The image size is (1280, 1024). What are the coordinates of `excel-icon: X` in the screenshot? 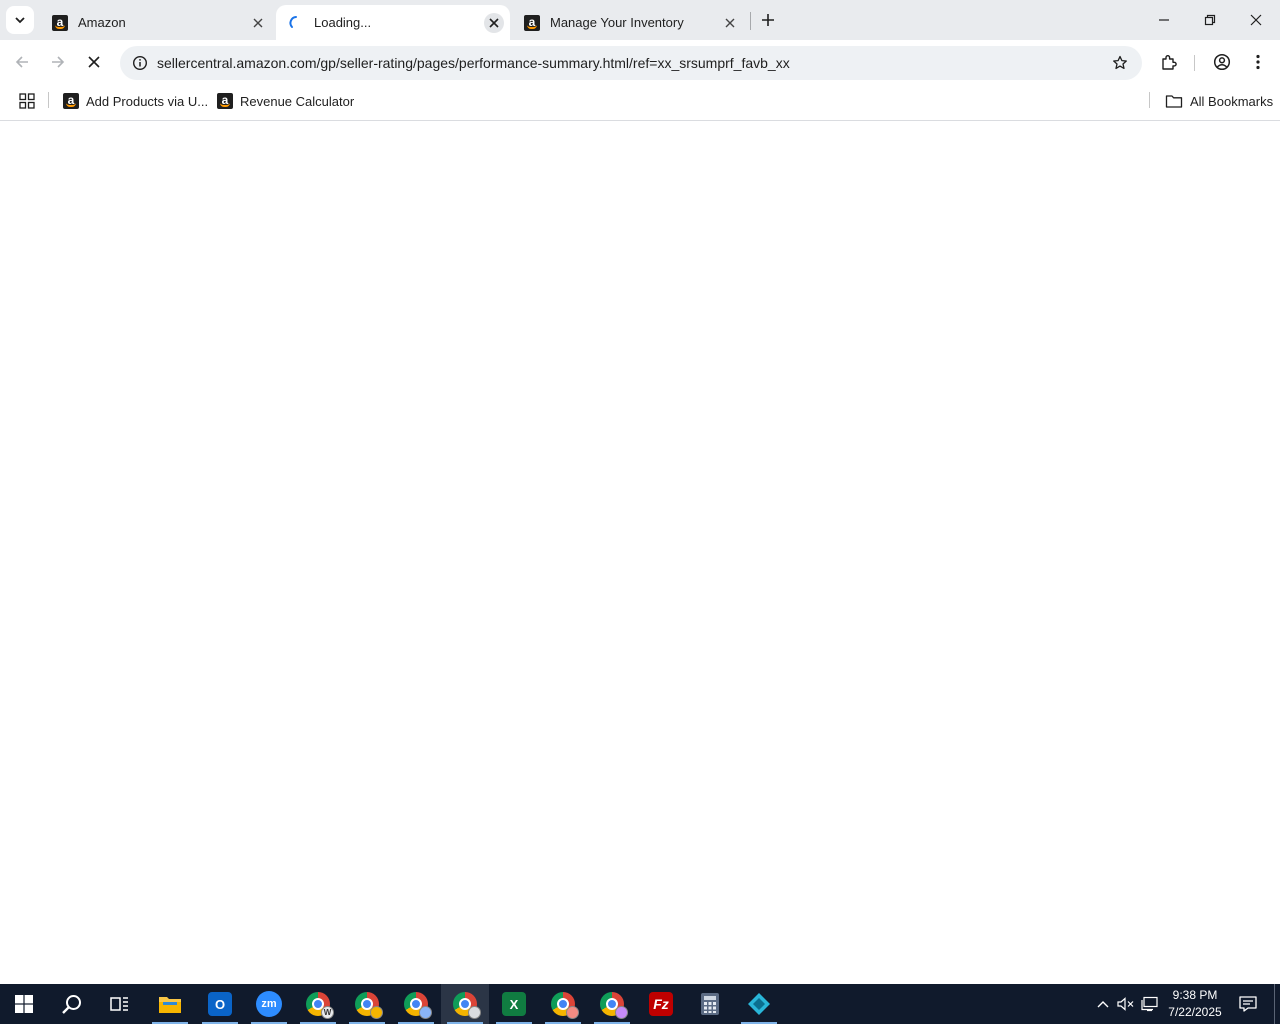 It's located at (514, 1004).